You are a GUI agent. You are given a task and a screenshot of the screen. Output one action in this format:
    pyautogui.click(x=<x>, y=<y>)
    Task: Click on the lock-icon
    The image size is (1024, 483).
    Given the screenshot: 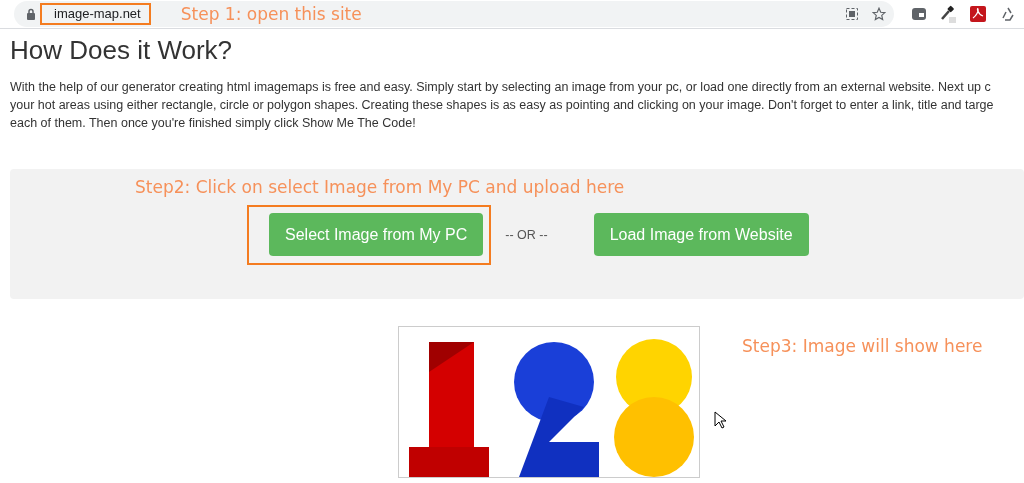 What is the action you would take?
    pyautogui.click(x=31, y=14)
    